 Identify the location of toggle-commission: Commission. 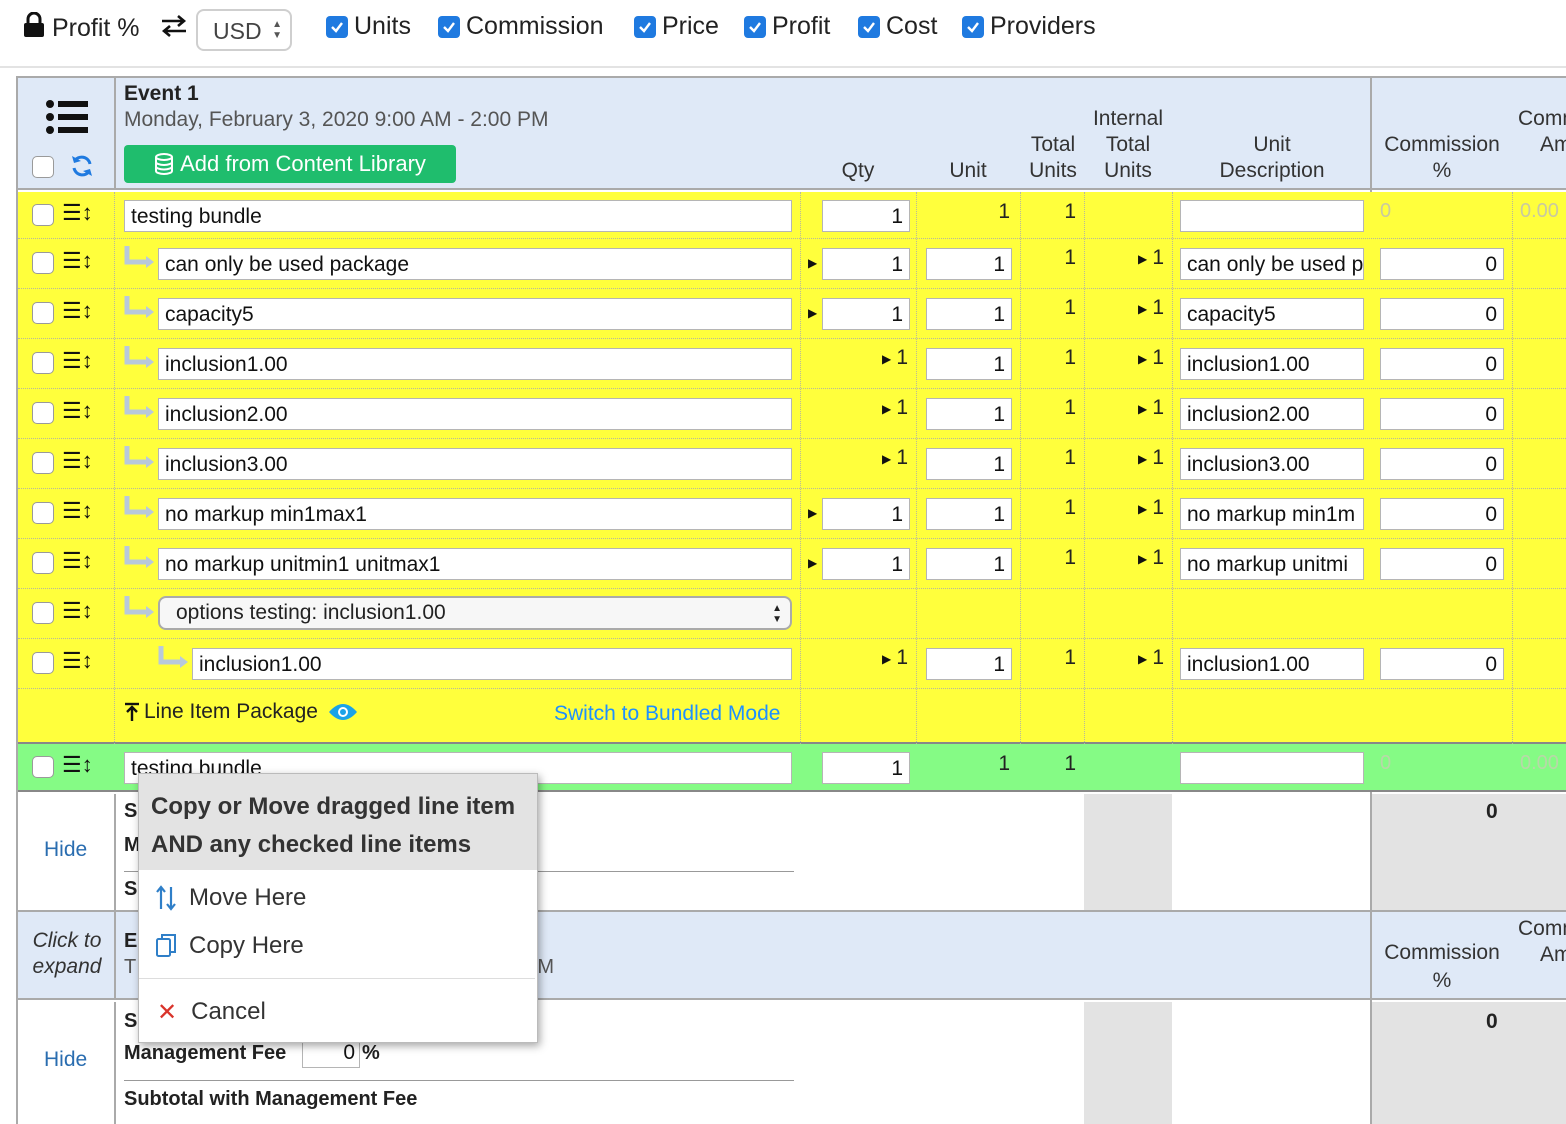
(521, 26).